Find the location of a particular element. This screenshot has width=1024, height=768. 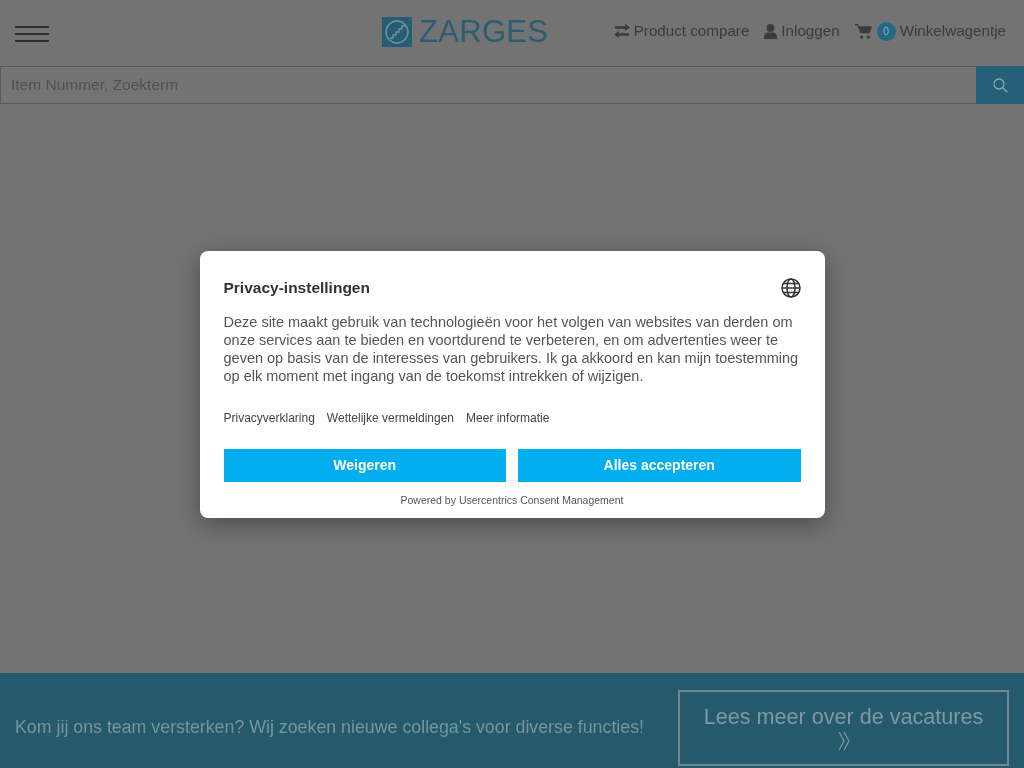

vacancies-button: Lees meer over de vacatures is located at coordinates (843, 728).